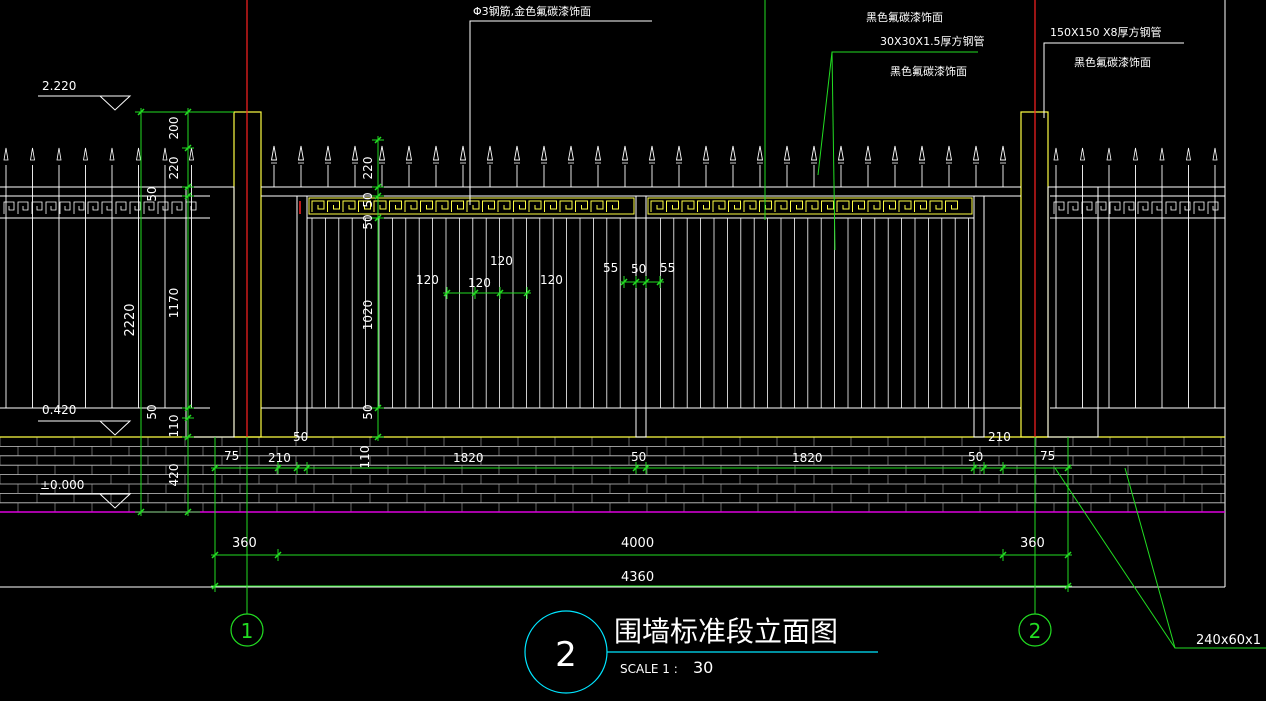 This screenshot has width=1266, height=701. I want to click on dim-1170: 1170, so click(174, 303).